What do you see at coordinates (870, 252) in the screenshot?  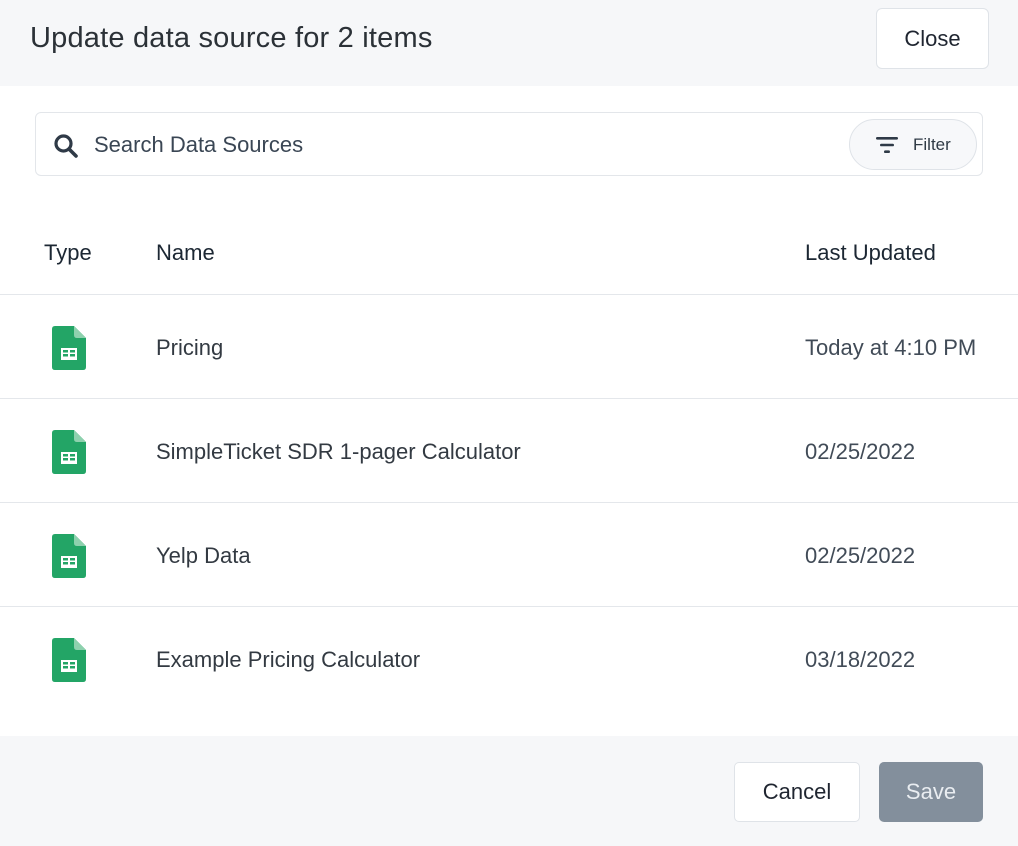 I see `column-header-last-updated: Last Updated` at bounding box center [870, 252].